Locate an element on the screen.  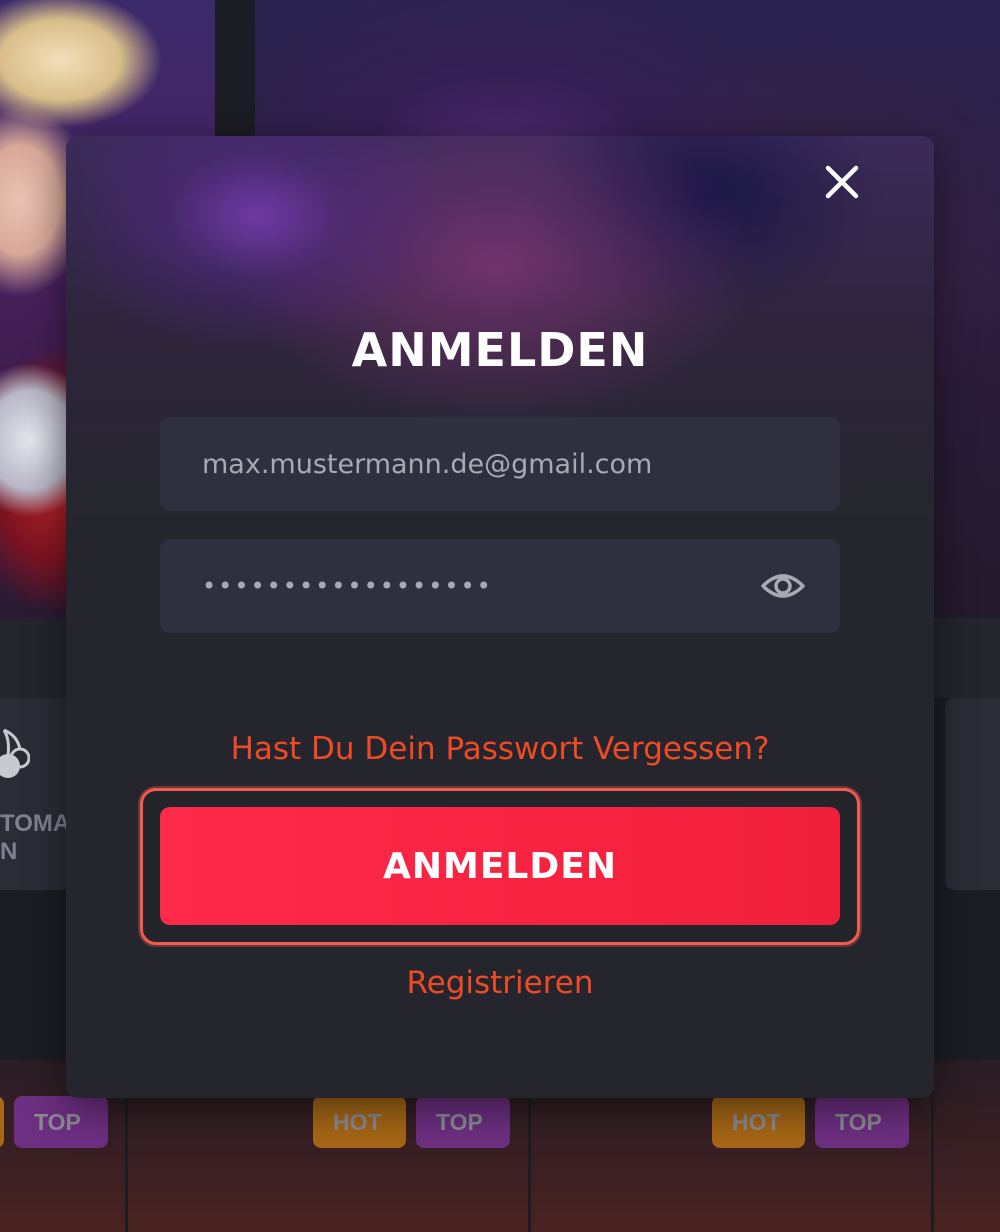
email-input is located at coordinates (500, 464).